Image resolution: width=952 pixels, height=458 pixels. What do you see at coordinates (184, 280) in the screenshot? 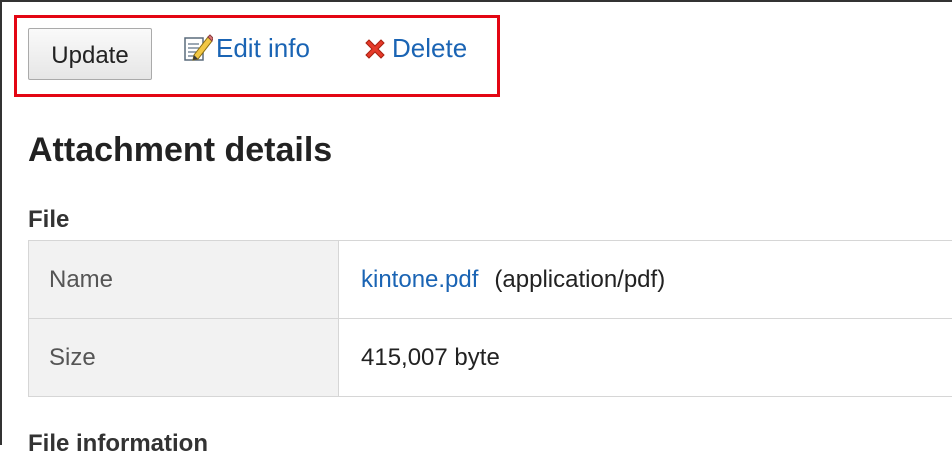
I see `name-label: Name` at bounding box center [184, 280].